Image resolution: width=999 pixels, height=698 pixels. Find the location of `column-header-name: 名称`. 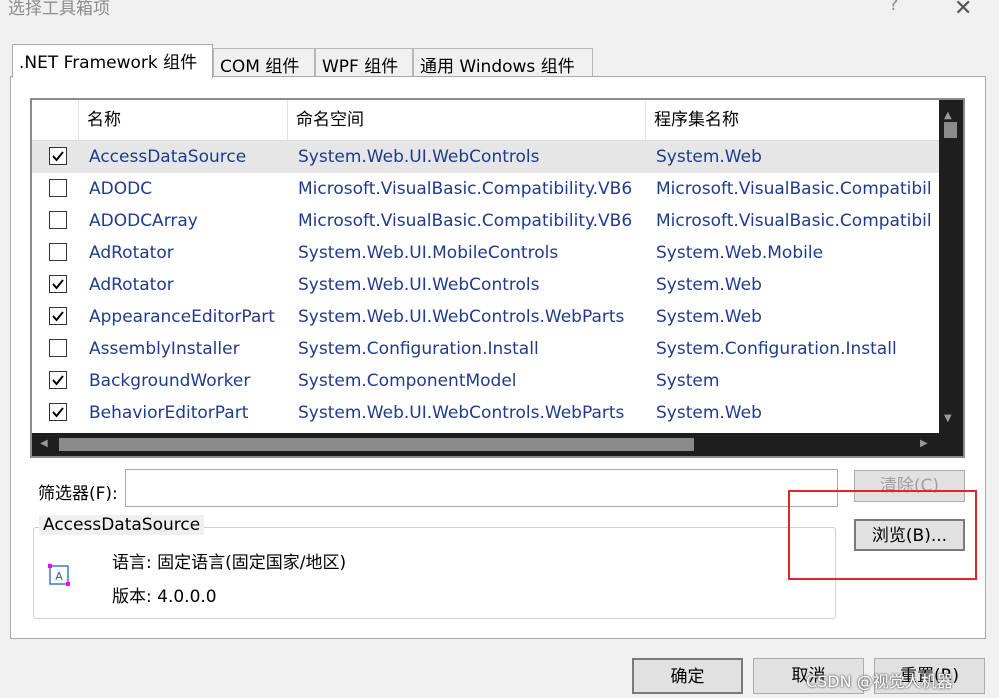

column-header-name: 名称 is located at coordinates (183, 120).